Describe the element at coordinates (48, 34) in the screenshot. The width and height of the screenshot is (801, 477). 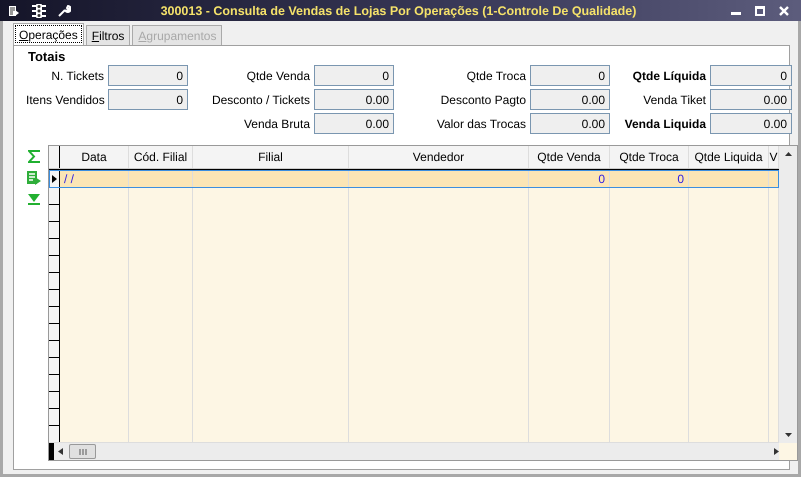
I see `tab: Operações` at that location.